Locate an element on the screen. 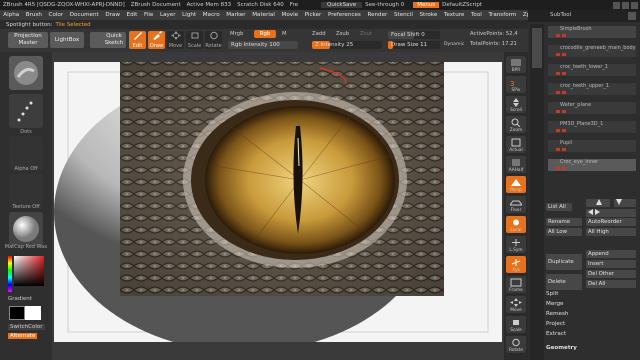  menu-brush: Brush is located at coordinates (34, 15).